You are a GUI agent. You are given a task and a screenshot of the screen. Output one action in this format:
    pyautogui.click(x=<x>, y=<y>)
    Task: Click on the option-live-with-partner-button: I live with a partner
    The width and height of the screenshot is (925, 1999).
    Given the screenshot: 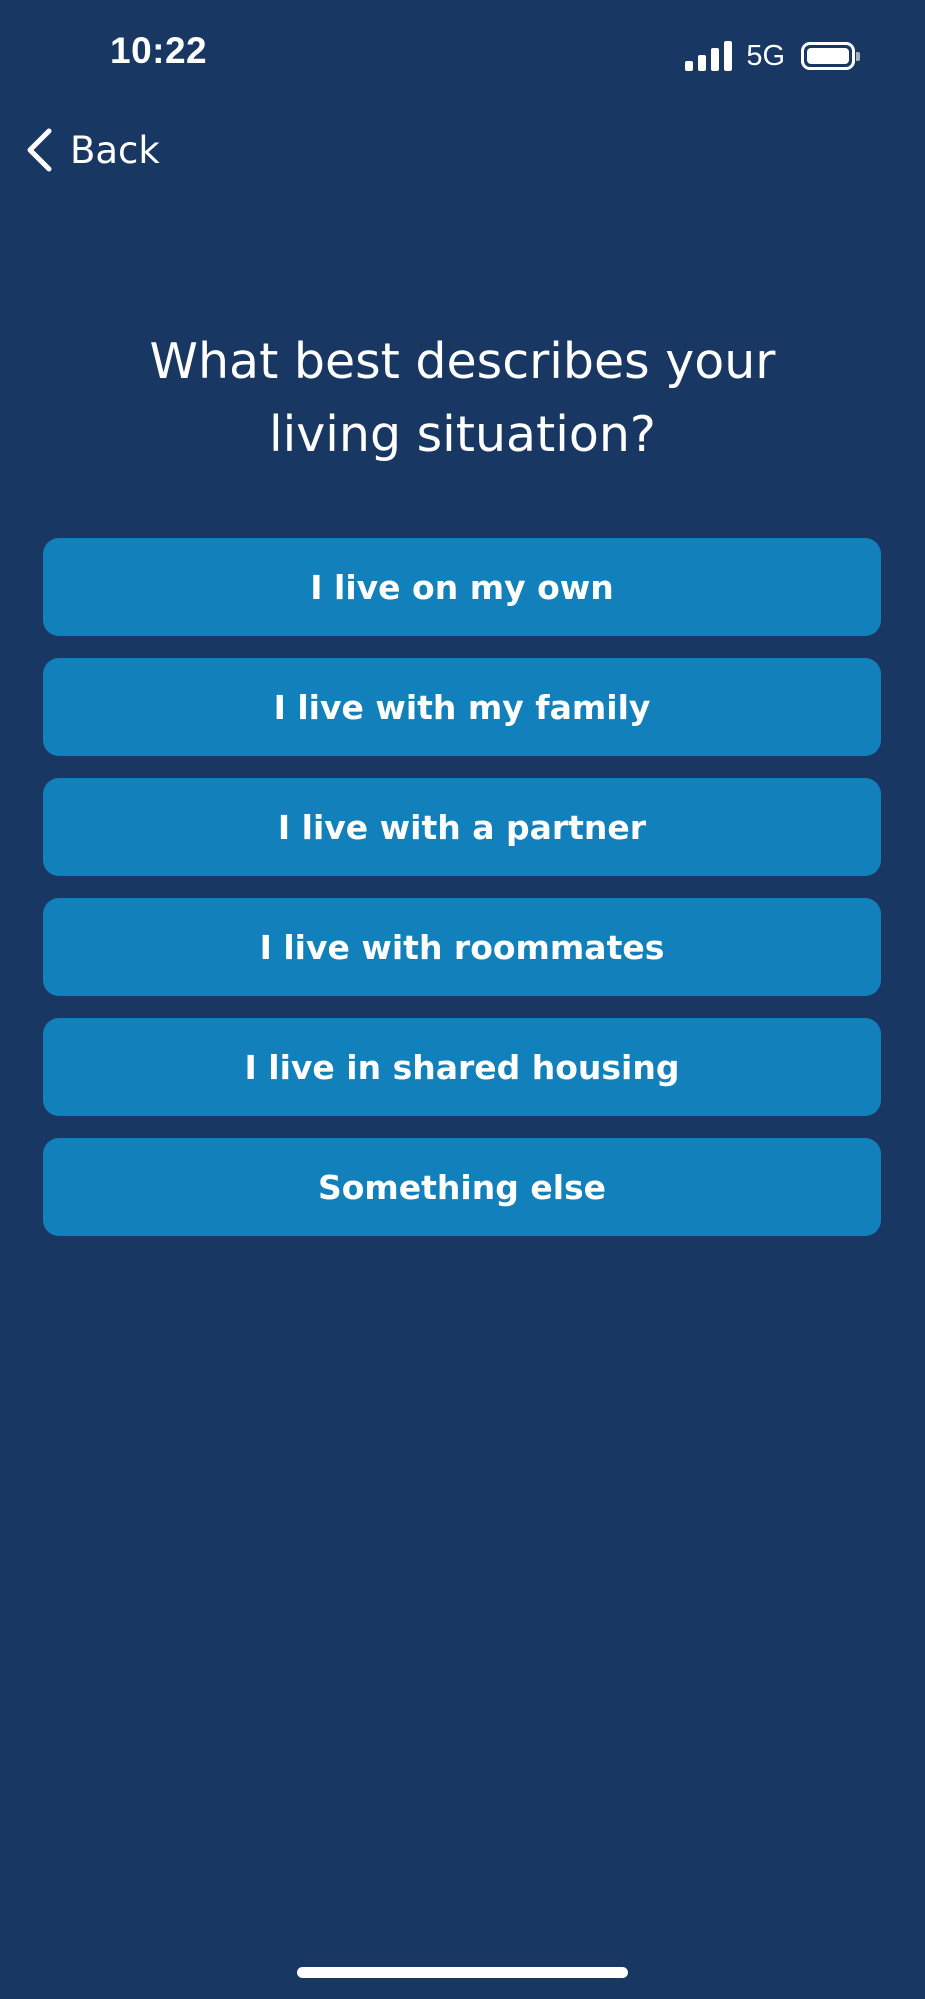 What is the action you would take?
    pyautogui.click(x=462, y=827)
    